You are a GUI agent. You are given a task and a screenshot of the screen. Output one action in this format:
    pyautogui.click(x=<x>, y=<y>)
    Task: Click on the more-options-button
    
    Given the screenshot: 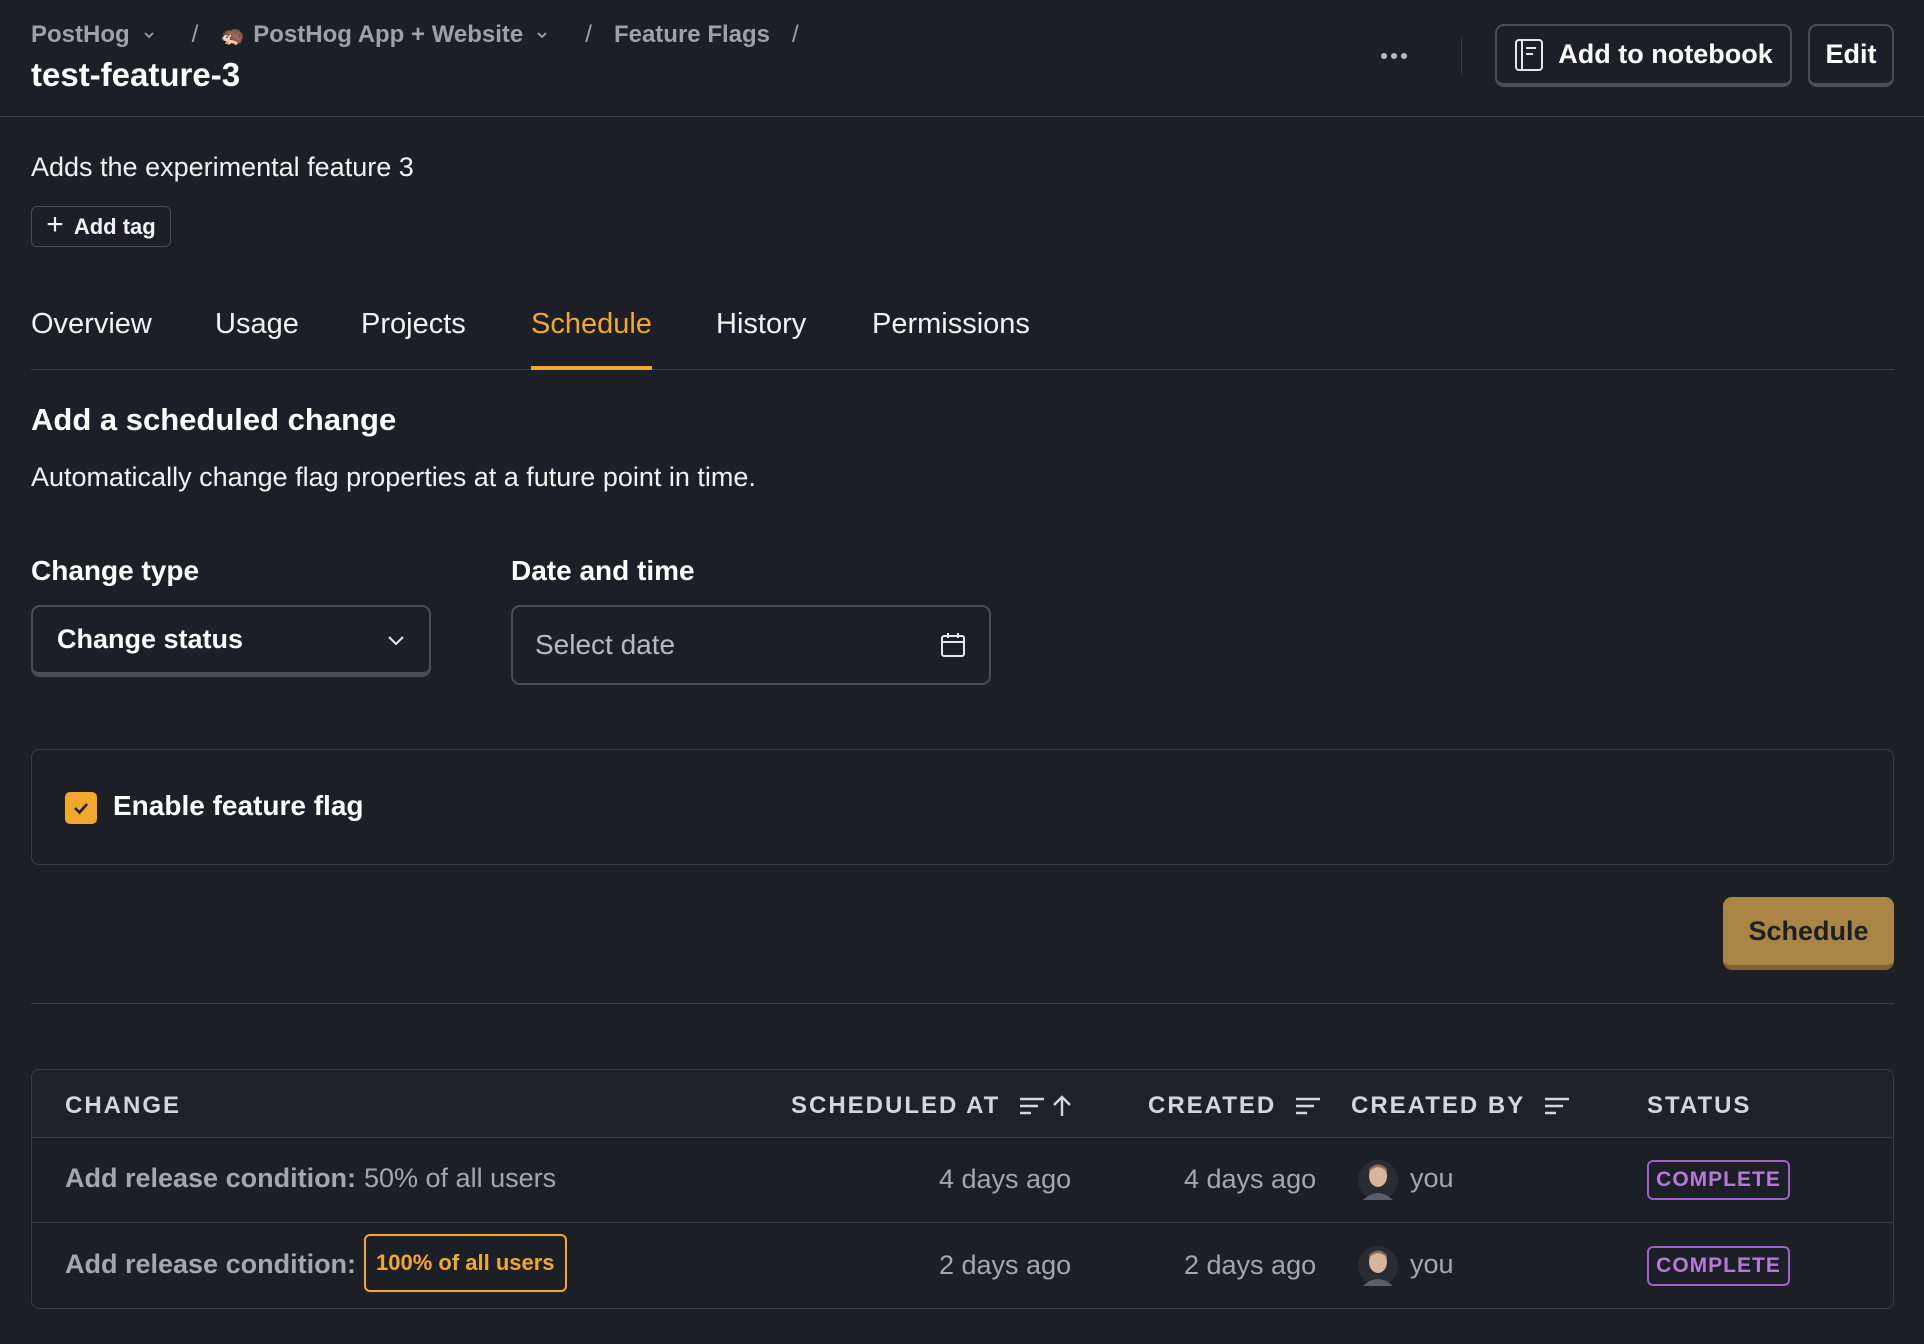 What is the action you would take?
    pyautogui.click(x=1394, y=56)
    